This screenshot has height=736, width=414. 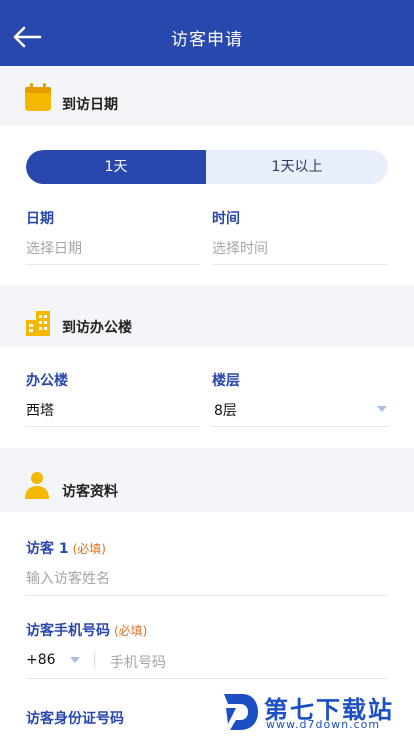 I want to click on visitor-phone-label: 访客手机号码 (必填), so click(x=86, y=630).